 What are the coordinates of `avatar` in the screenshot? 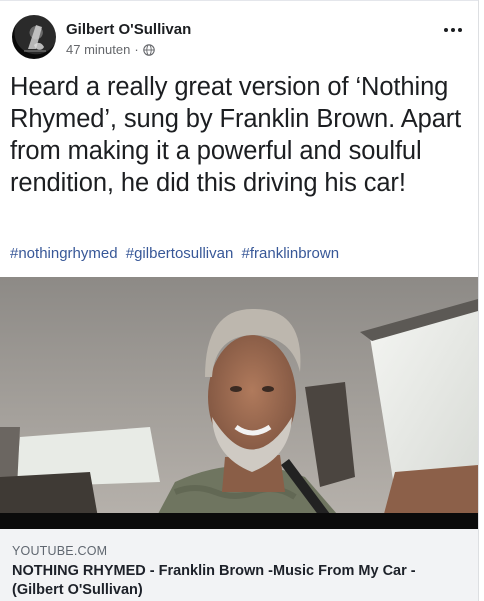 It's located at (34, 37).